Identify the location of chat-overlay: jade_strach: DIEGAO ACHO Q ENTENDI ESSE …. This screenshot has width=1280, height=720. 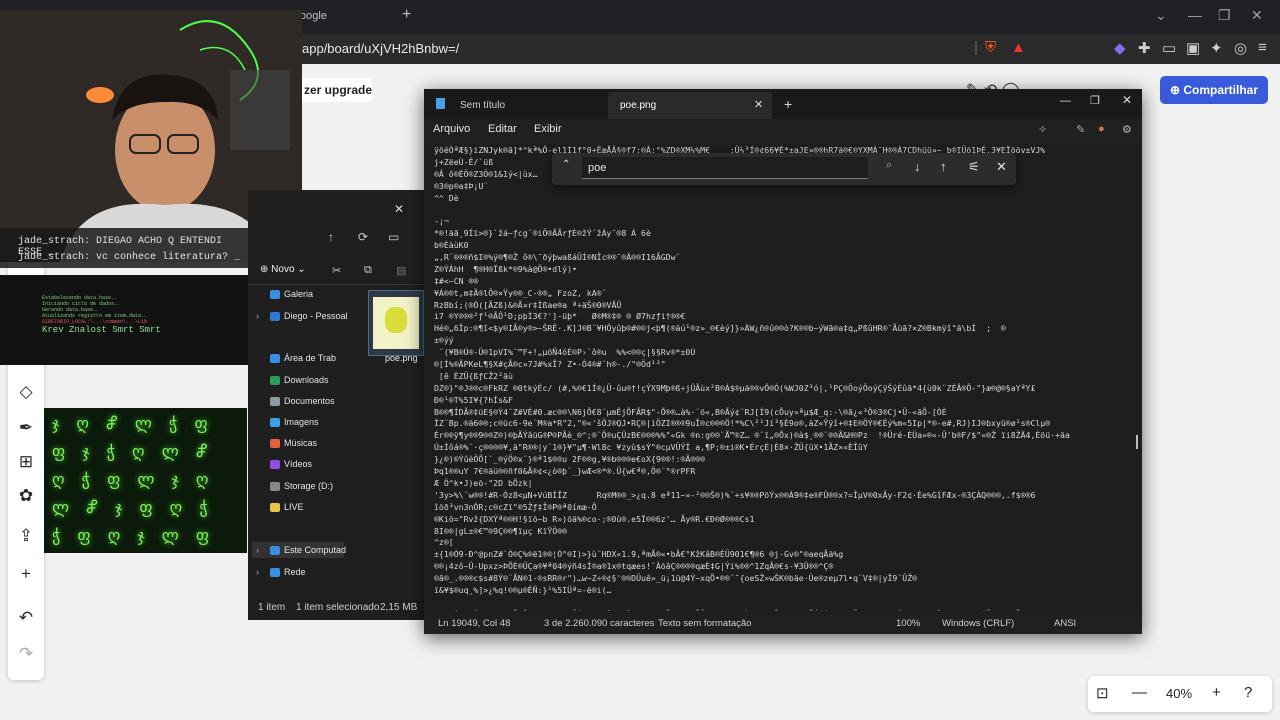
(124, 248).